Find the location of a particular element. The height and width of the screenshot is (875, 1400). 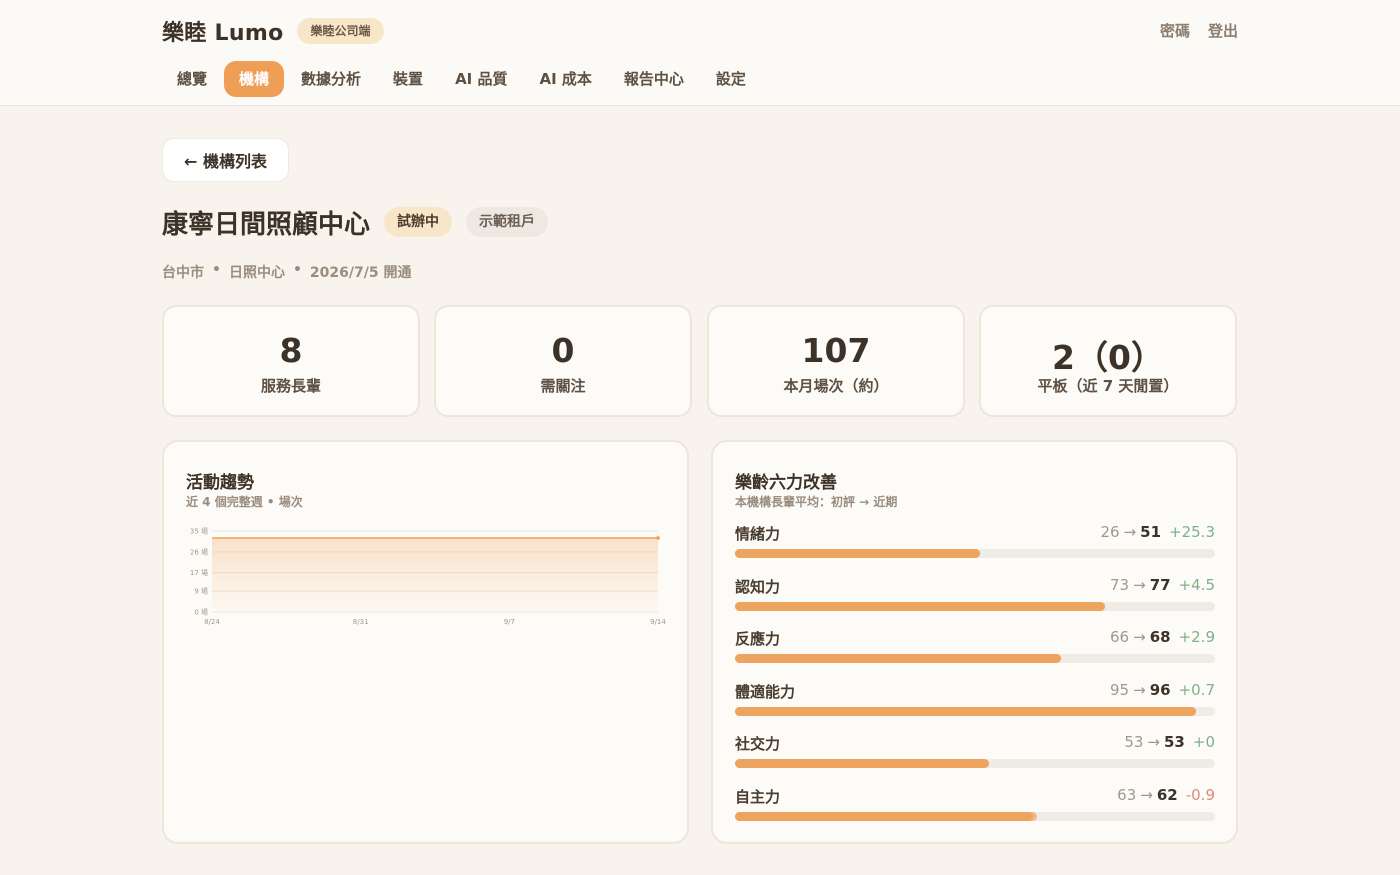

score-initial: 26 is located at coordinates (1110, 532).